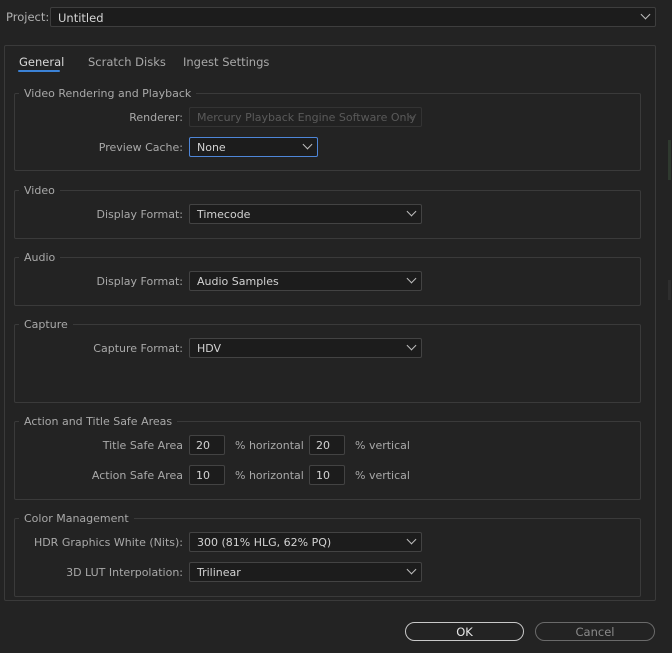 The image size is (672, 653). Describe the element at coordinates (238, 281) in the screenshot. I see `audio-display-format-value: Audio Samples` at that location.